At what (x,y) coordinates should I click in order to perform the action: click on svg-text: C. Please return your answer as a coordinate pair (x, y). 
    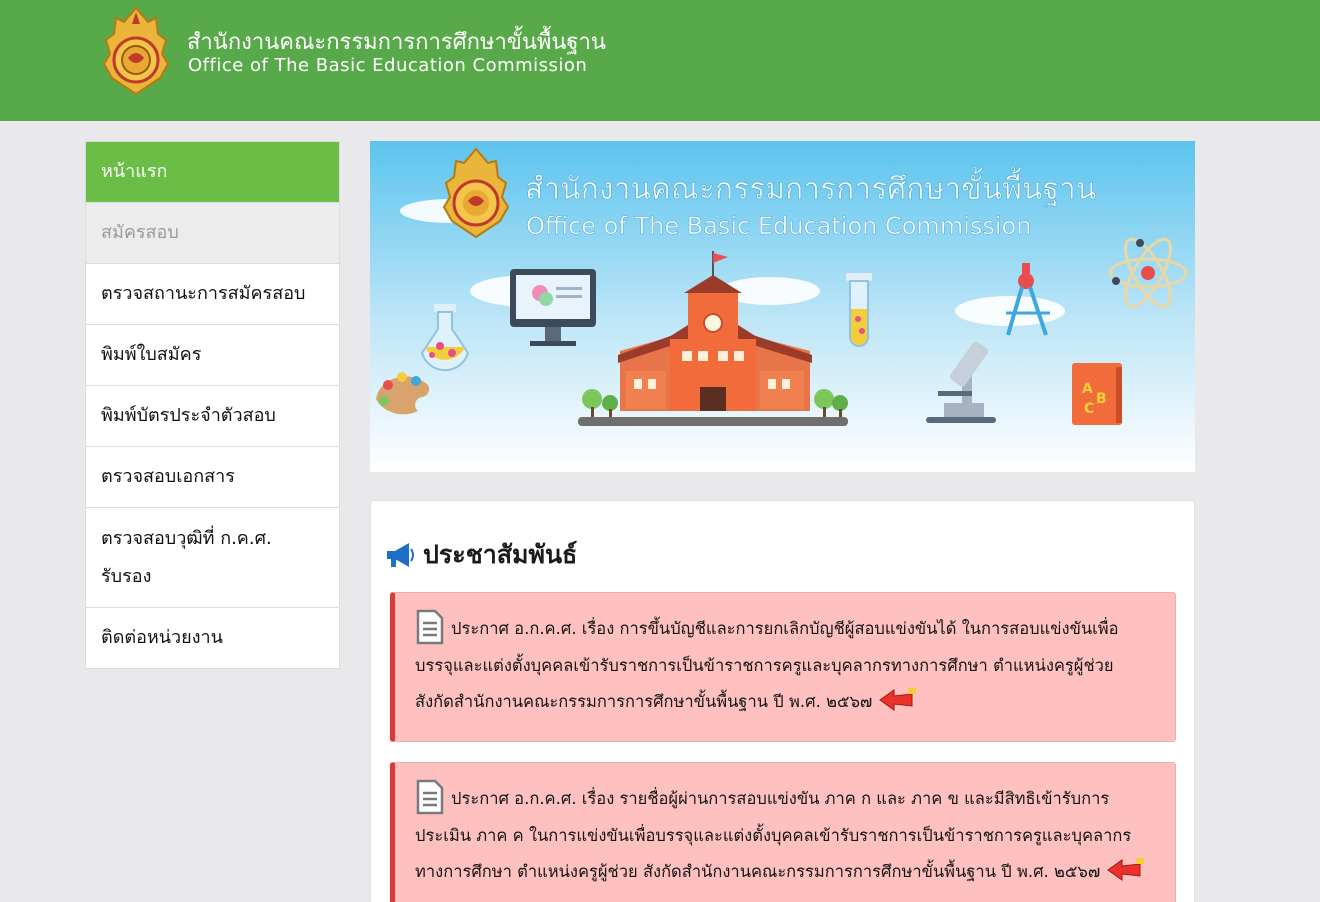
    Looking at the image, I should click on (1089, 409).